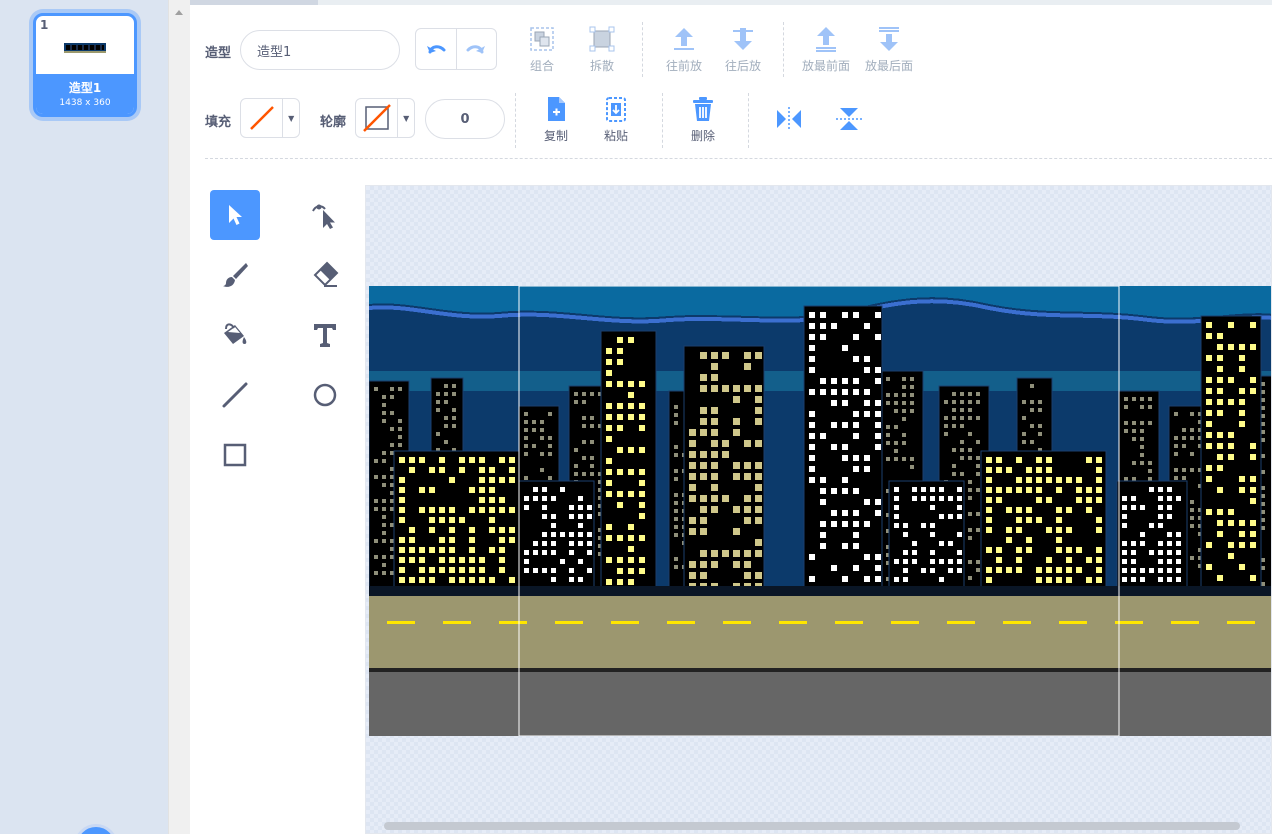 This screenshot has height=834, width=1272. What do you see at coordinates (96, 829) in the screenshot?
I see `choose-costume-button` at bounding box center [96, 829].